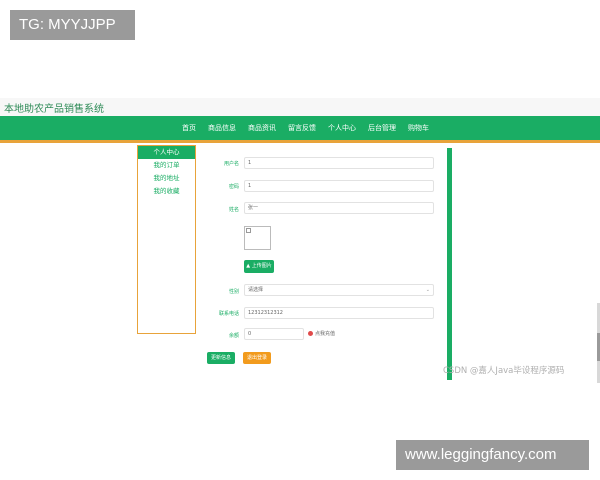 Image resolution: width=600 pixels, height=480 pixels. What do you see at coordinates (382, 128) in the screenshot?
I see `nav-item-admin: 后台管理` at bounding box center [382, 128].